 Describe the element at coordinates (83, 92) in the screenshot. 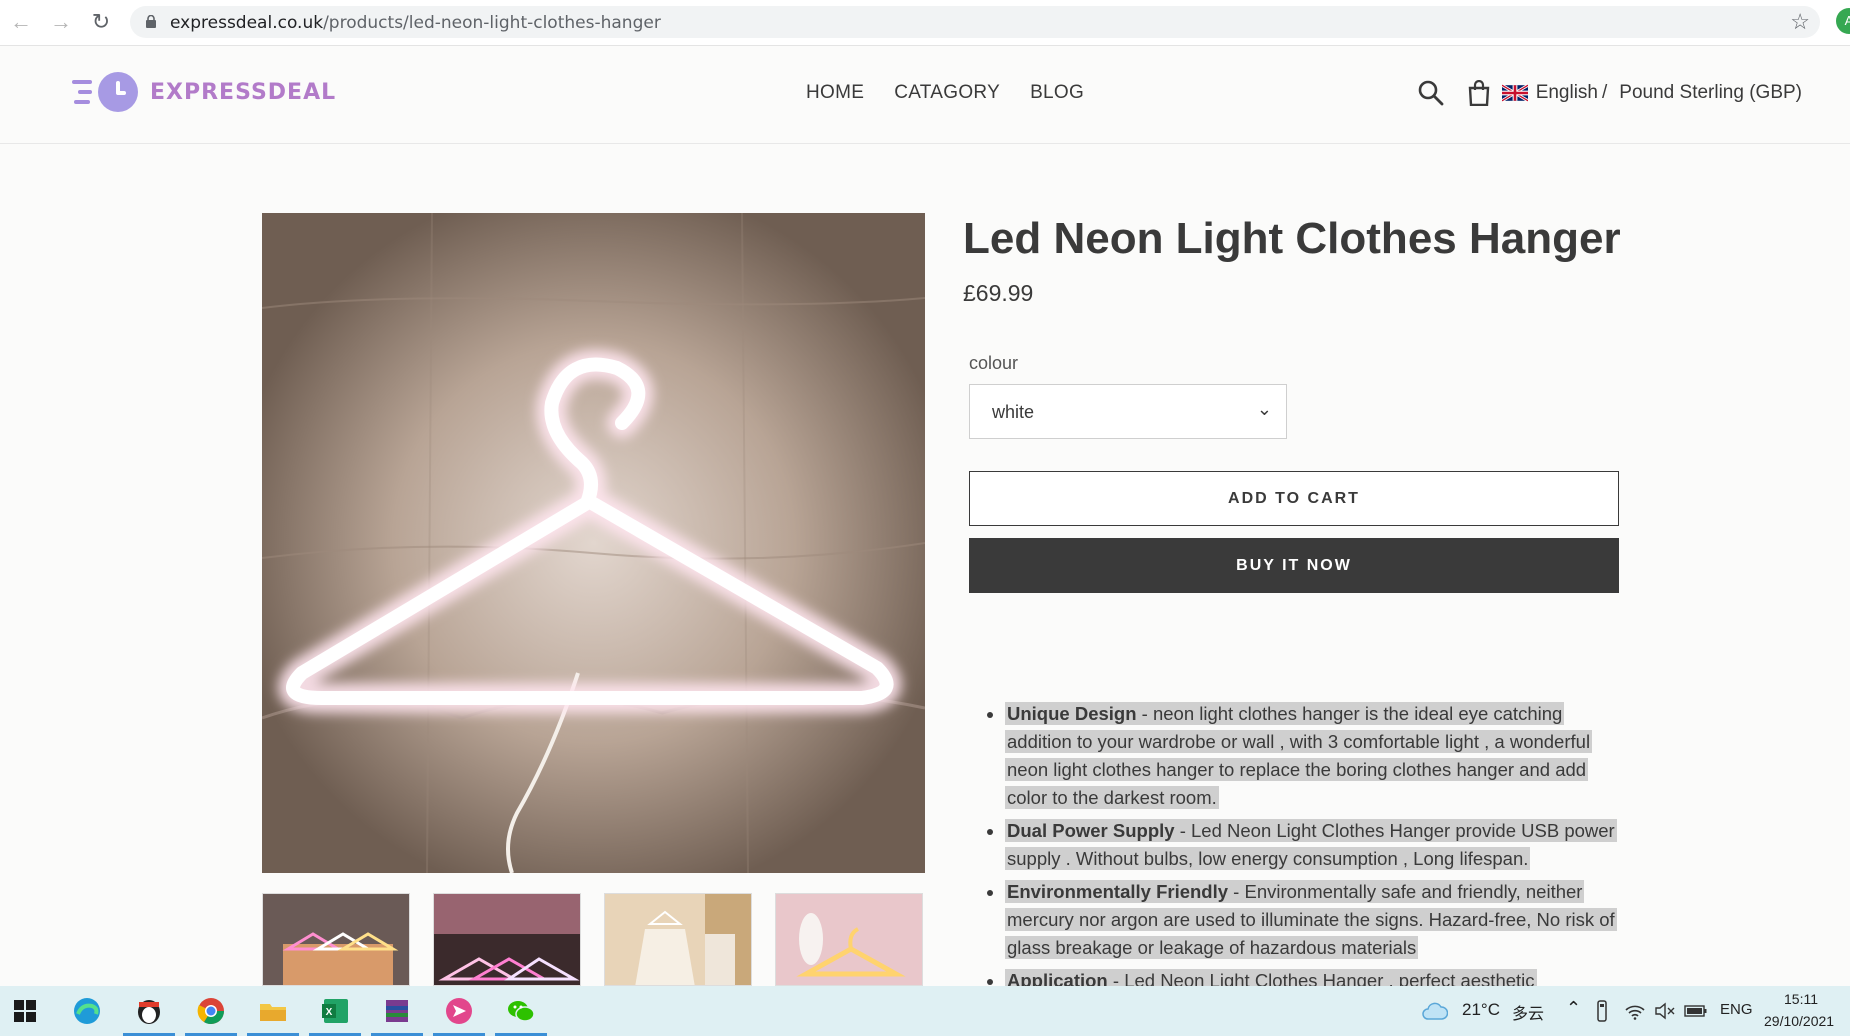

I see `logo-lines-icon` at that location.